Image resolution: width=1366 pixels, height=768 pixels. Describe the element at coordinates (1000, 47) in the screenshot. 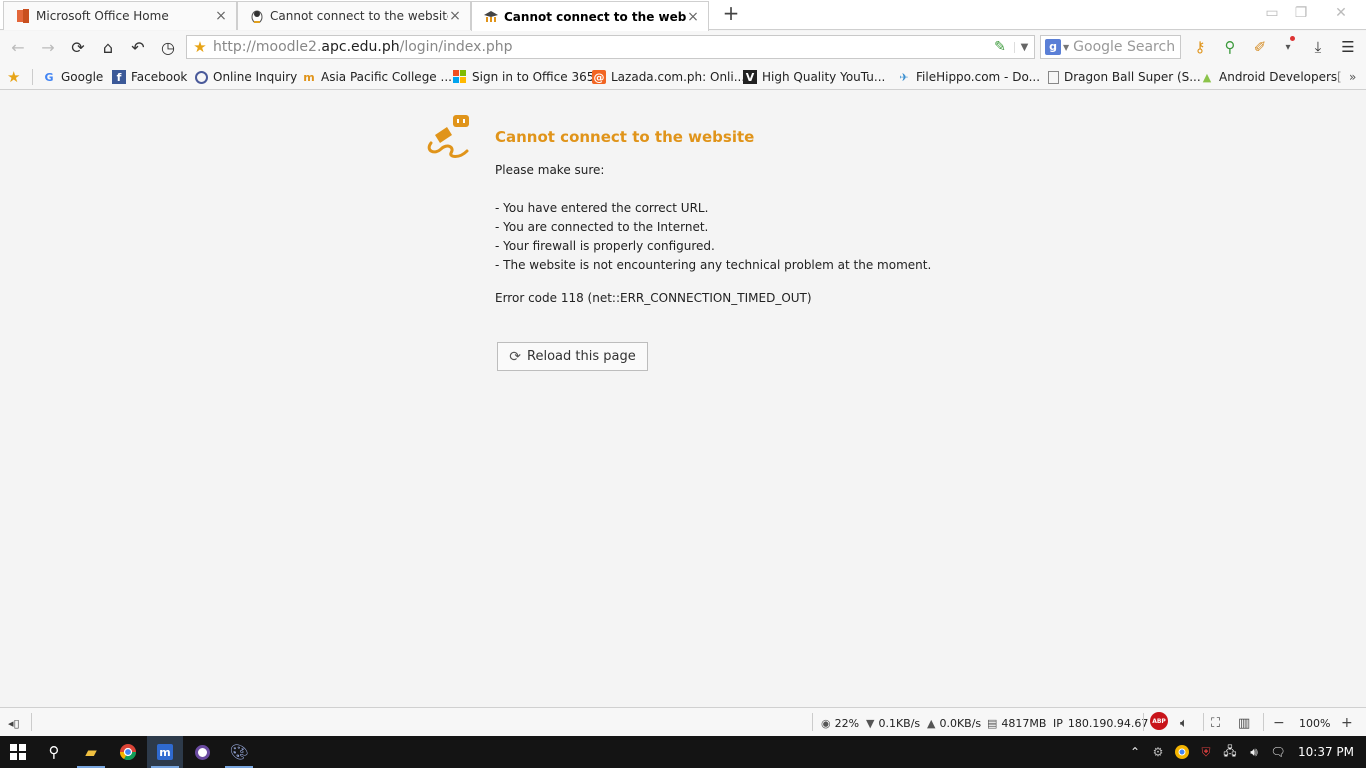

I see `compat-mode-icon: ✎` at that location.